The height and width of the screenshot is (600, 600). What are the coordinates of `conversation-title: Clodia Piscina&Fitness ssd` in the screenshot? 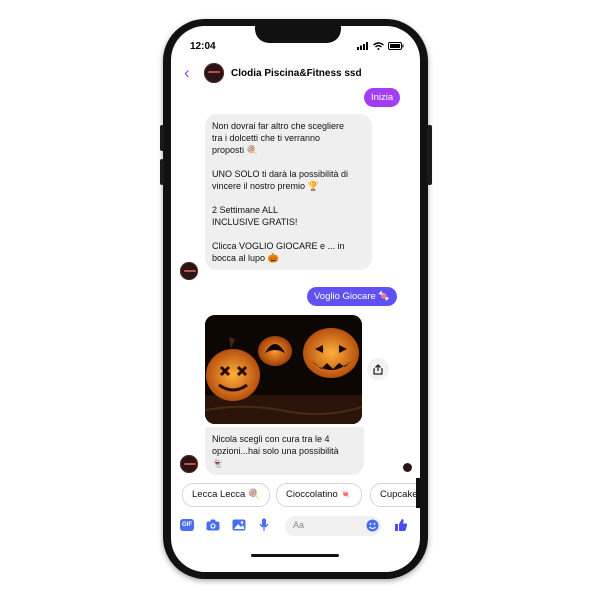 It's located at (296, 73).